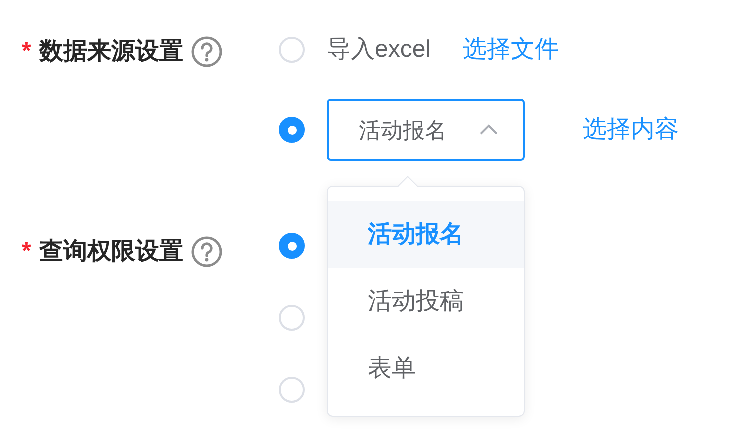 The image size is (742, 438). What do you see at coordinates (111, 52) in the screenshot?
I see `field-label: 数据来源设置` at bounding box center [111, 52].